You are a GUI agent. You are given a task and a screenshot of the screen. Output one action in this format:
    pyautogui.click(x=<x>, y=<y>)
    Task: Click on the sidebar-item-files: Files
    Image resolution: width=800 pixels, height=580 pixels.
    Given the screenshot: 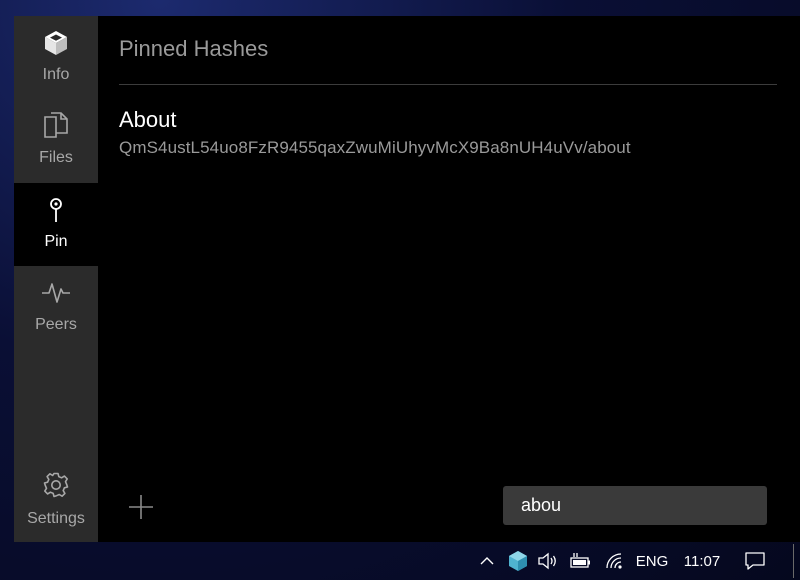 What is the action you would take?
    pyautogui.click(x=56, y=140)
    